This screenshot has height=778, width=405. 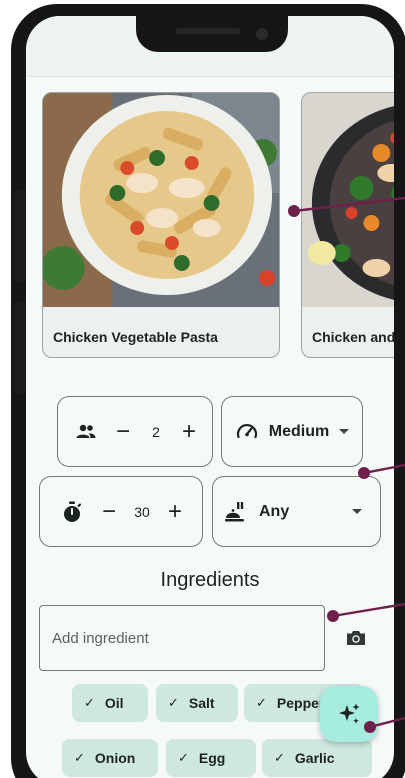 I want to click on ingredient-chip: ✓ Garlic, so click(x=317, y=758).